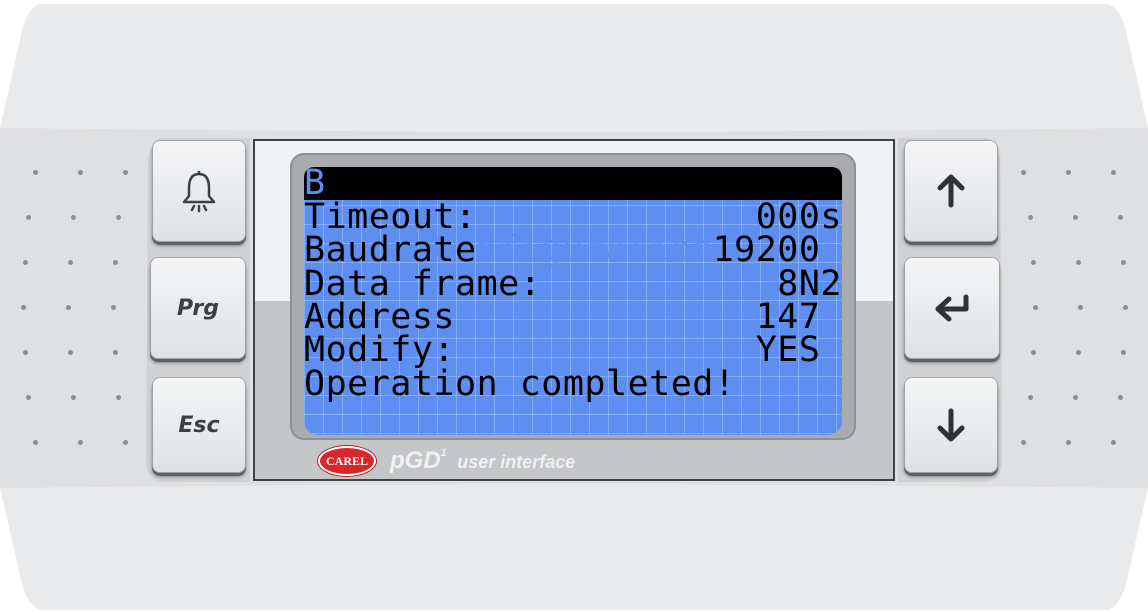 The width and height of the screenshot is (1148, 613). I want to click on brand-strip: CAREL pGD1 user interface, so click(446, 461).